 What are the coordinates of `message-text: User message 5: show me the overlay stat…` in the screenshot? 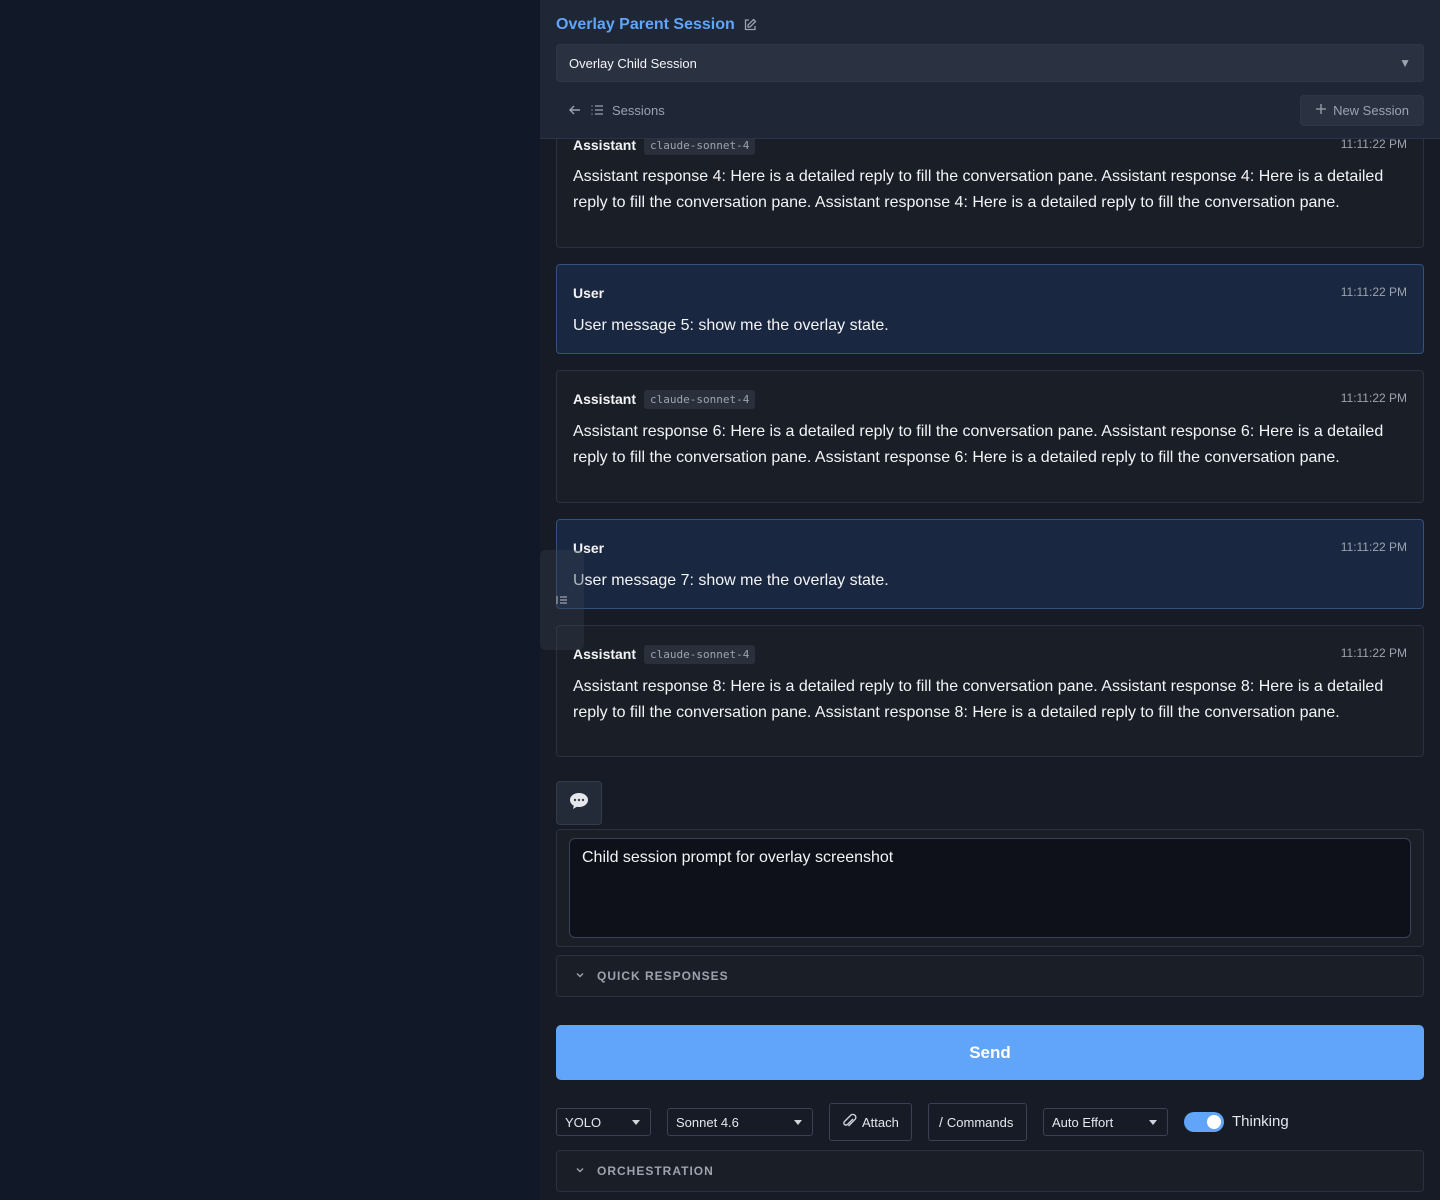 It's located at (731, 325).